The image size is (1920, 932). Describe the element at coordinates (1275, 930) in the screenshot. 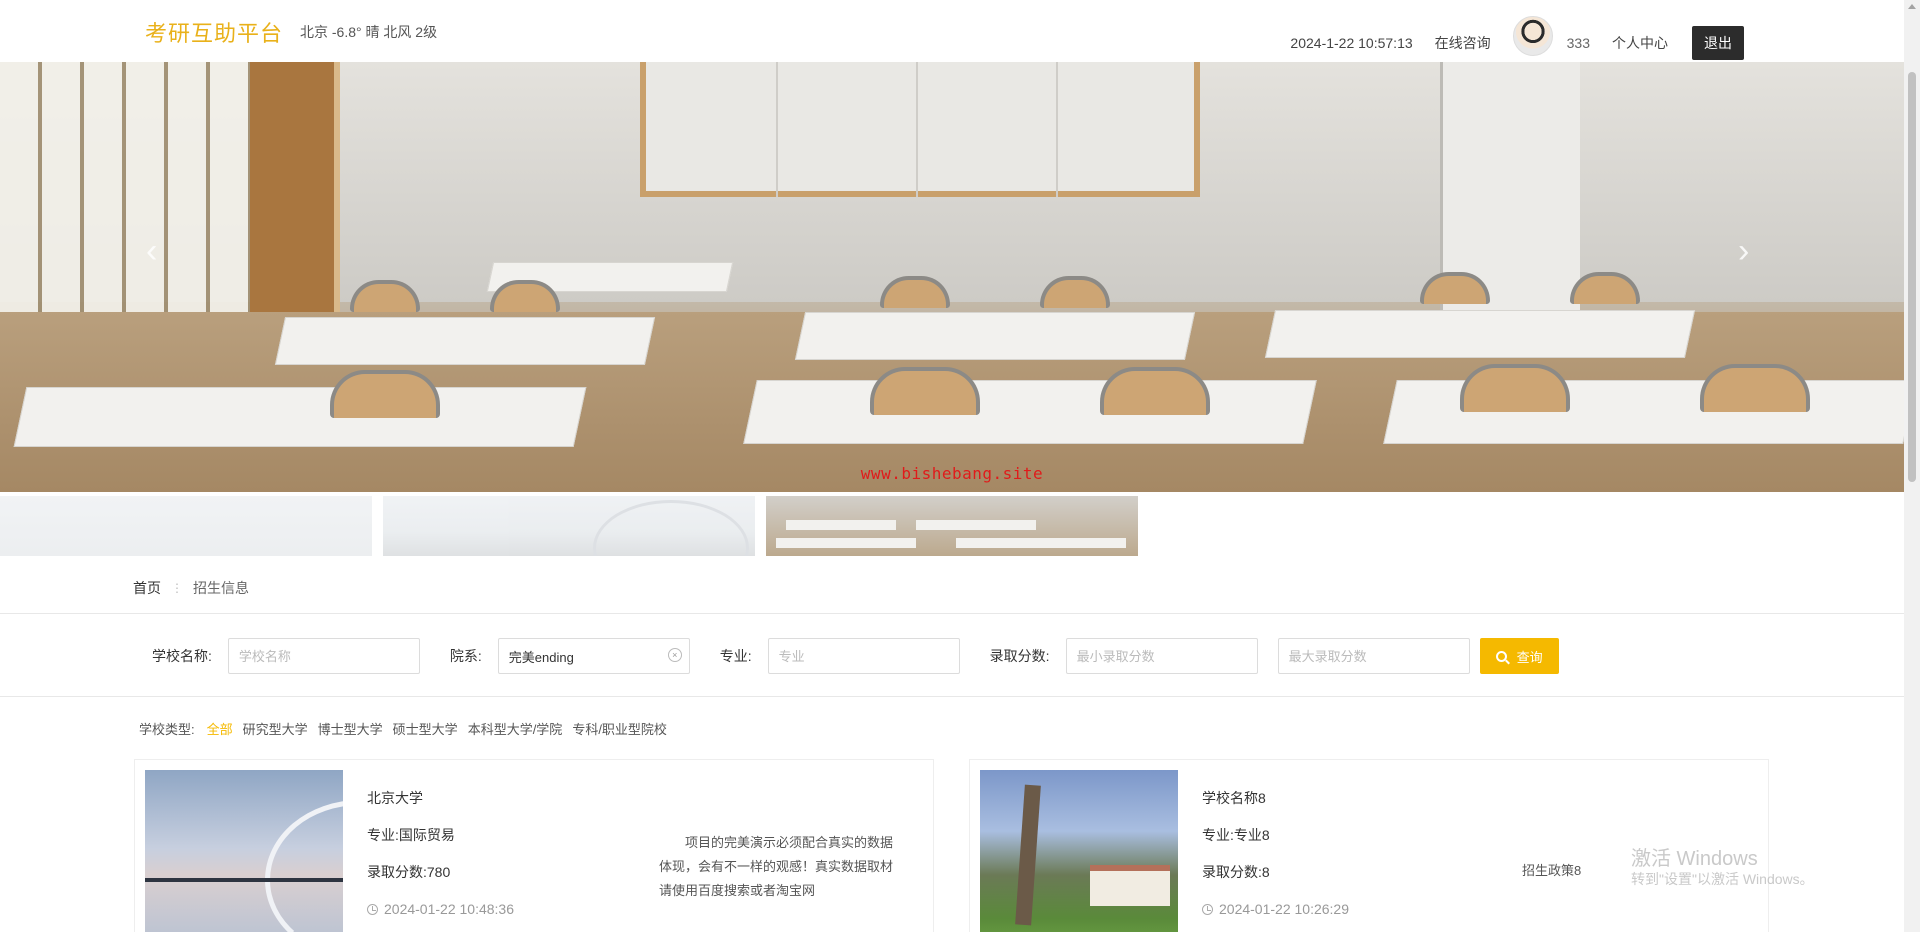

I see `school-likes-row: ☆ 8` at that location.